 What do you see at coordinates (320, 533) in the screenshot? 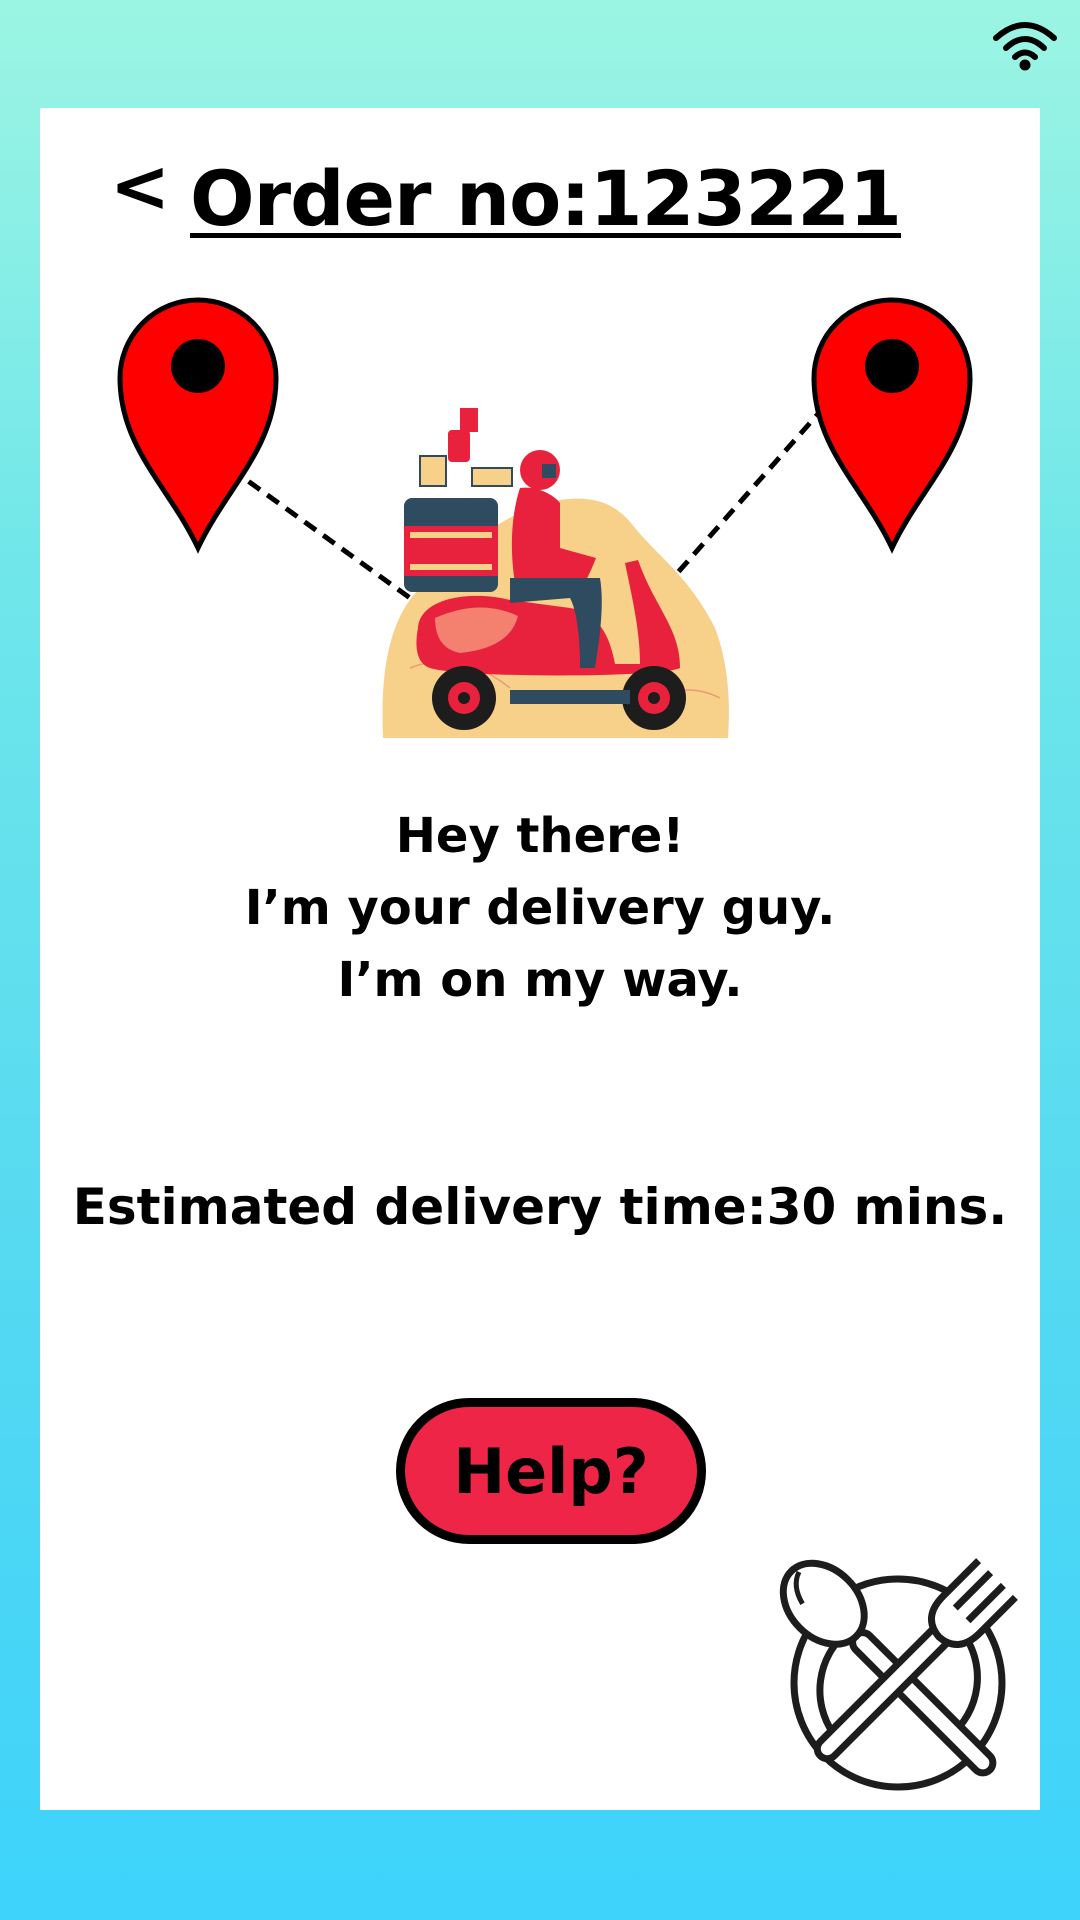
I see `route-line-left` at bounding box center [320, 533].